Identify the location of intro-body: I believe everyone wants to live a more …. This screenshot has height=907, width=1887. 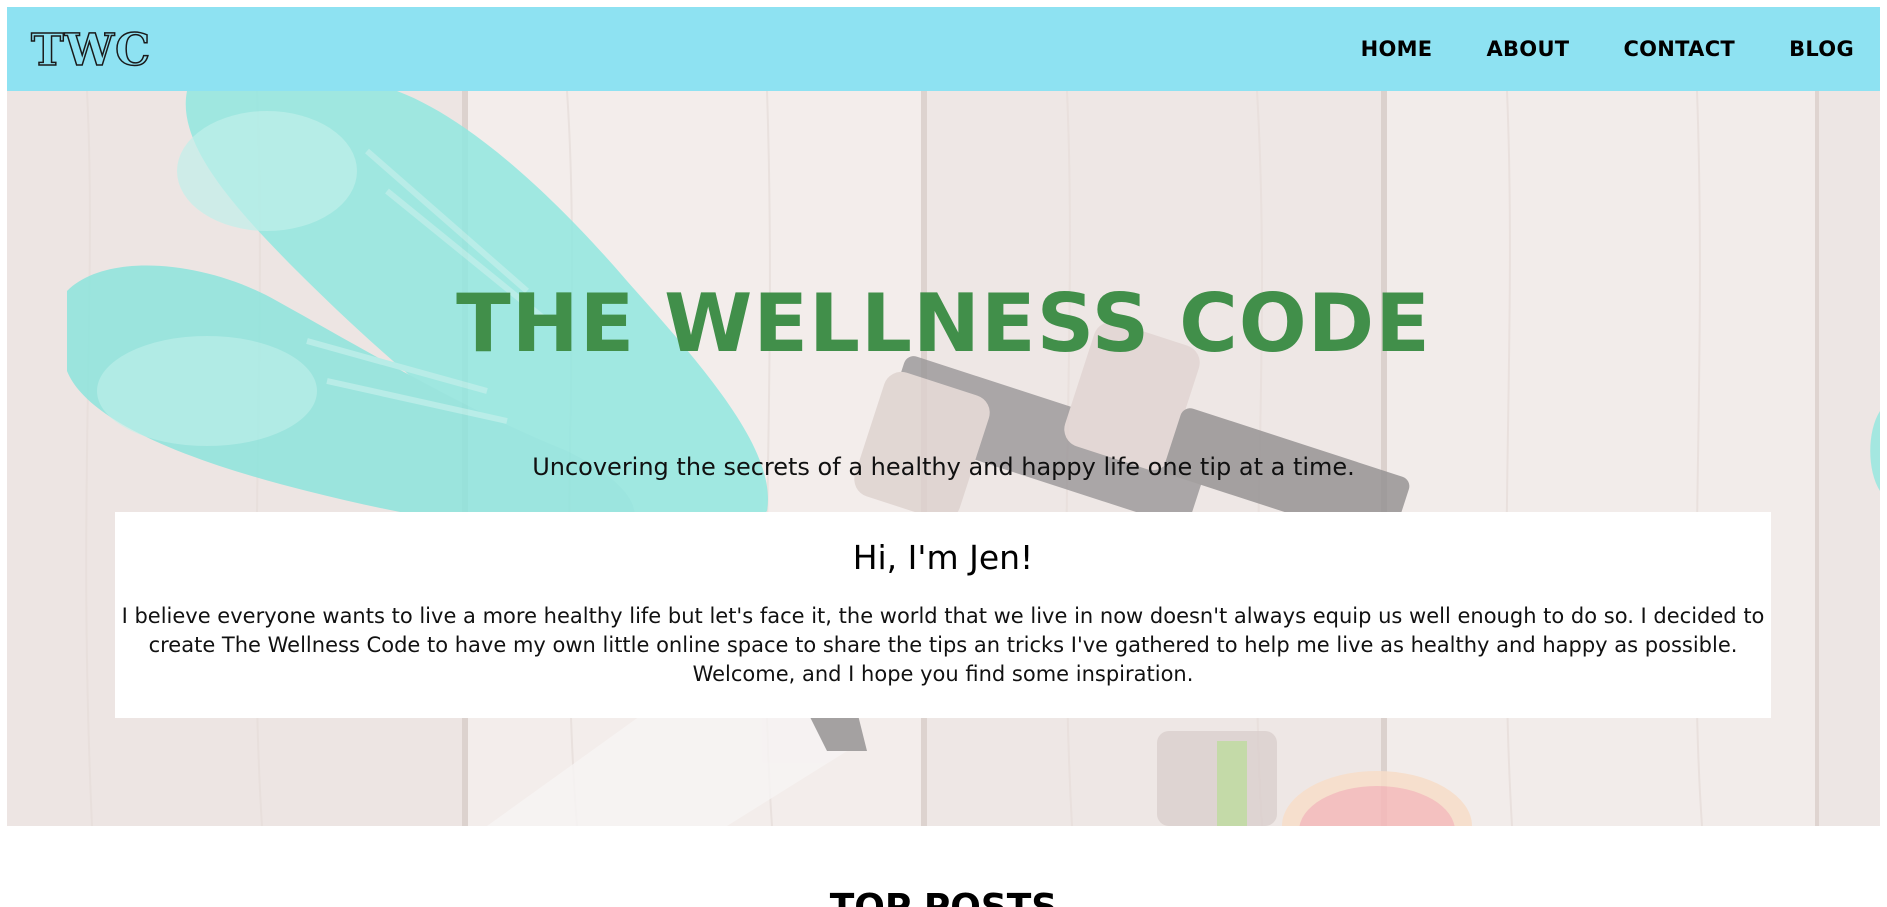
(943, 645).